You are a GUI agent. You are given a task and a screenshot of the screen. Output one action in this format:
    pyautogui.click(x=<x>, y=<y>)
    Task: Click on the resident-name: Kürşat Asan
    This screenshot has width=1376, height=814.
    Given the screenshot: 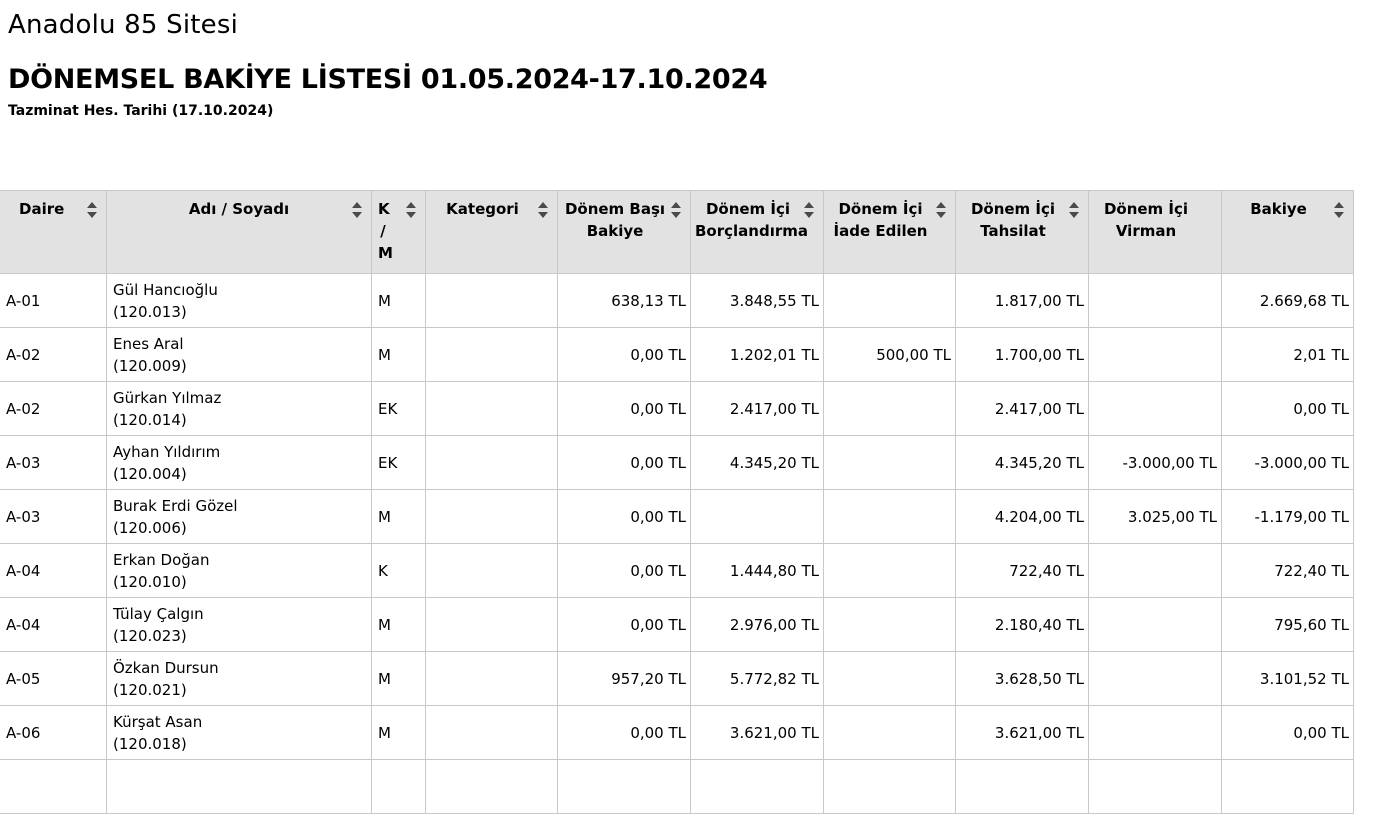 What is the action you would take?
    pyautogui.click(x=158, y=721)
    